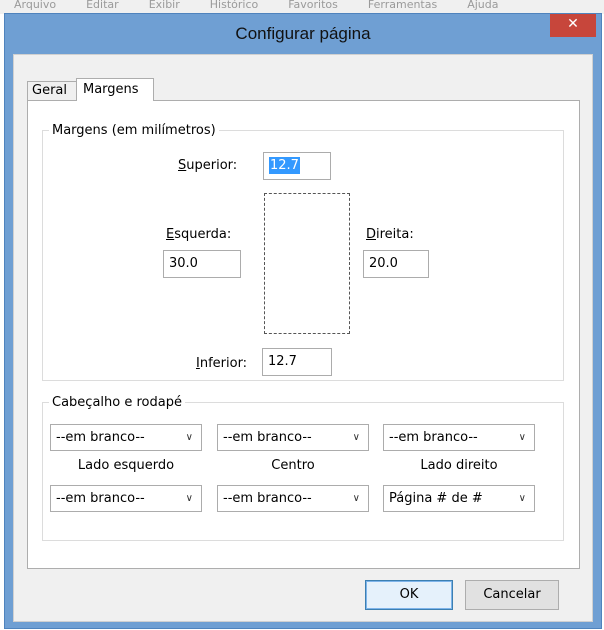  What do you see at coordinates (284, 165) in the screenshot?
I see `top-margin-value: 12.7` at bounding box center [284, 165].